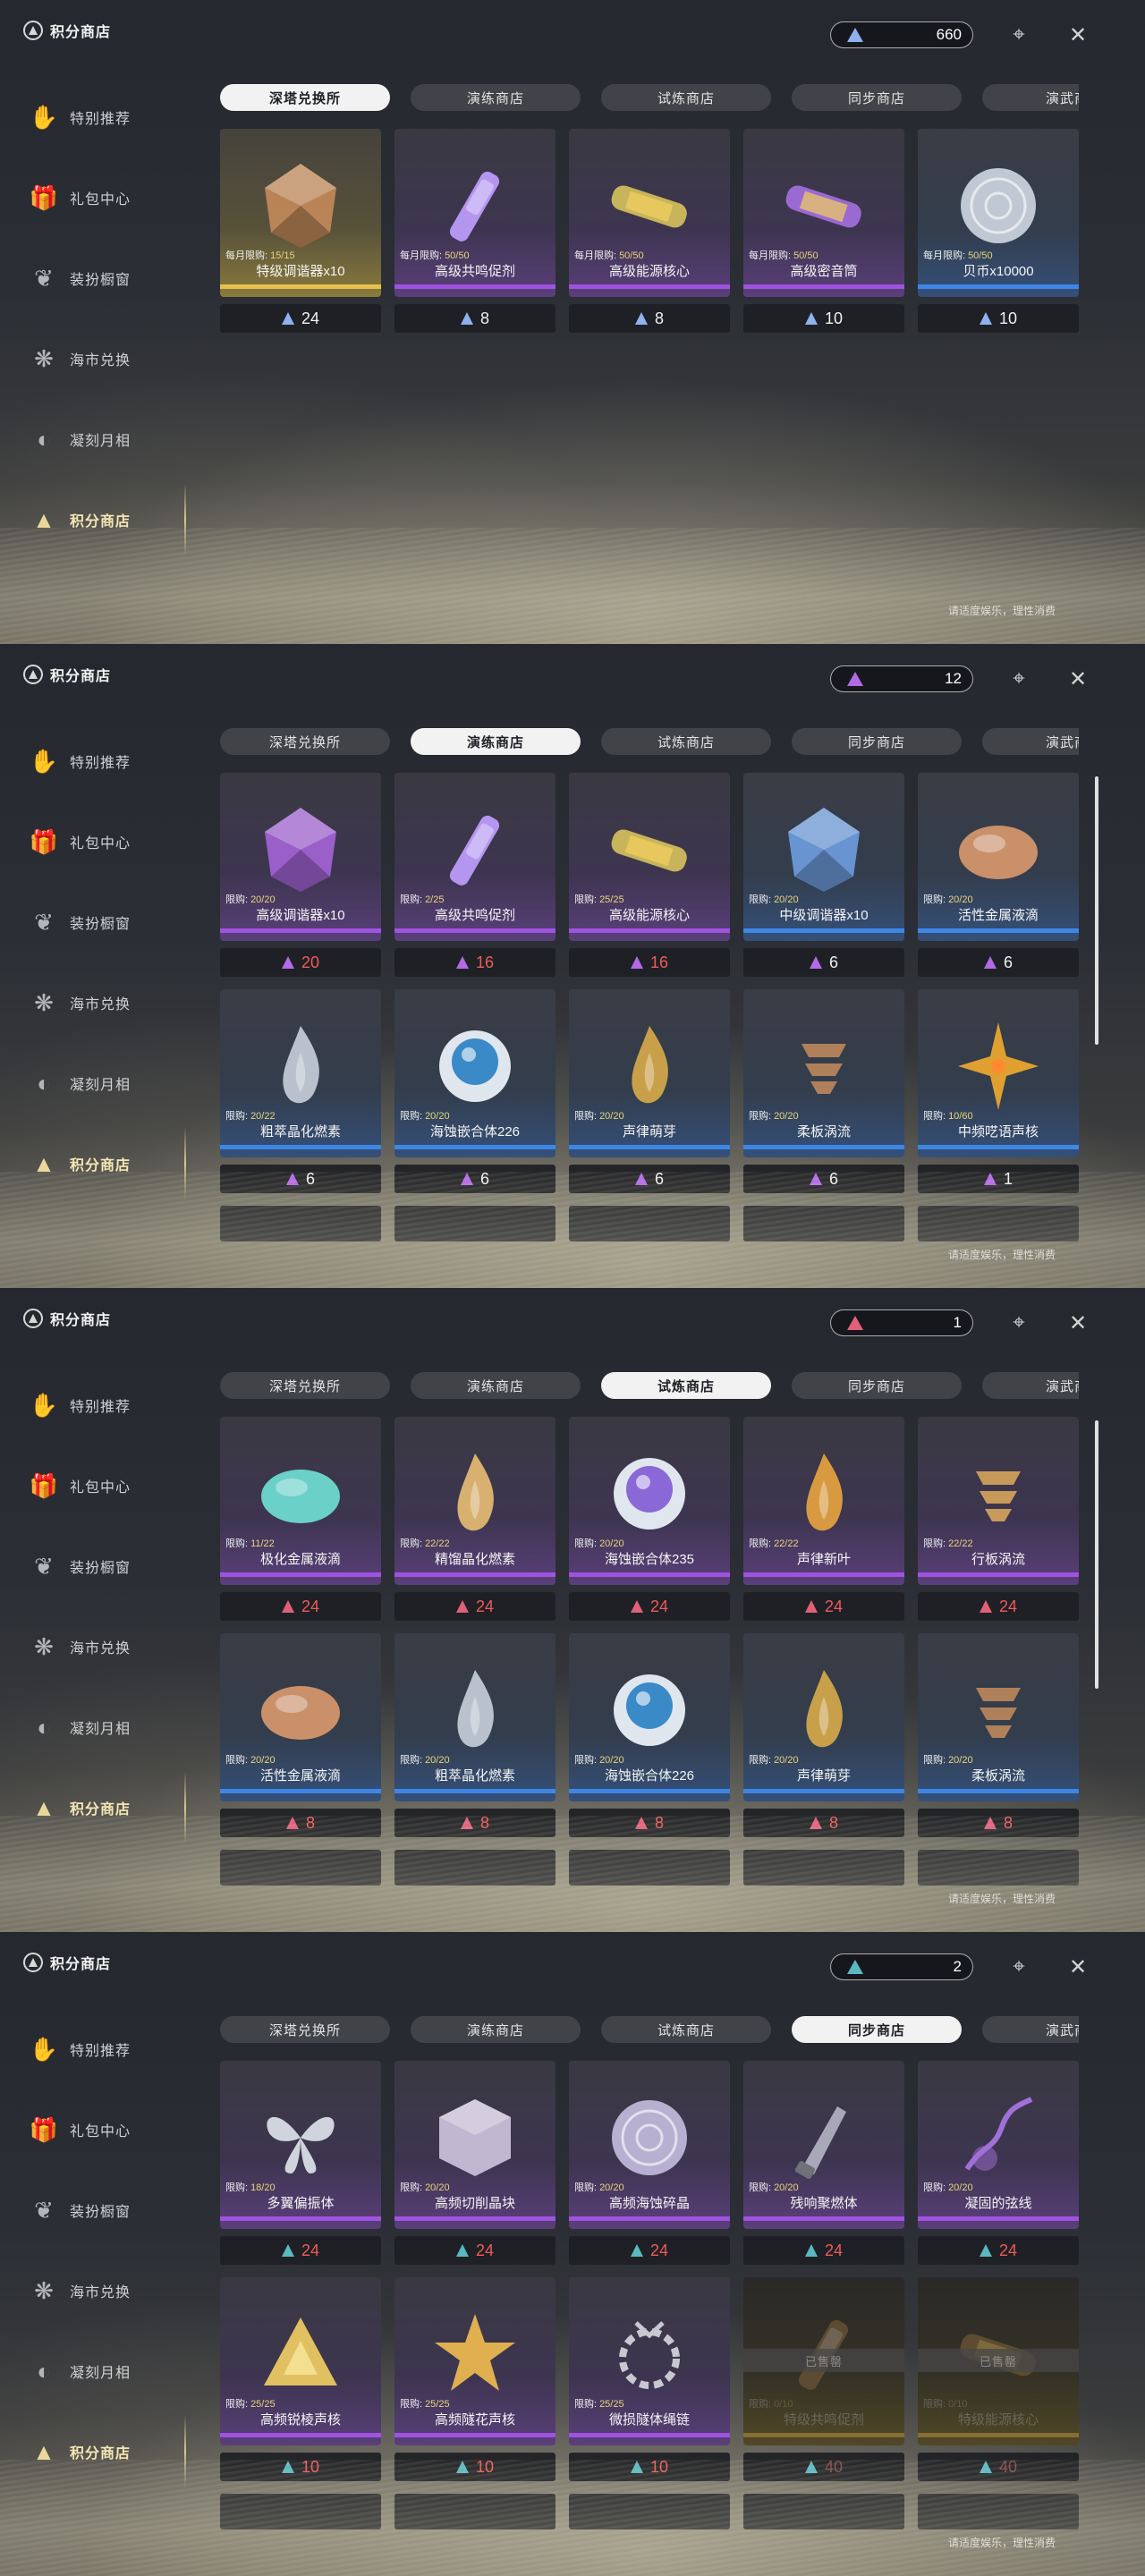  Describe the element at coordinates (649, 875) in the screenshot. I see `shop-item-card: 限购: 25/25 高级能源核心 16` at that location.